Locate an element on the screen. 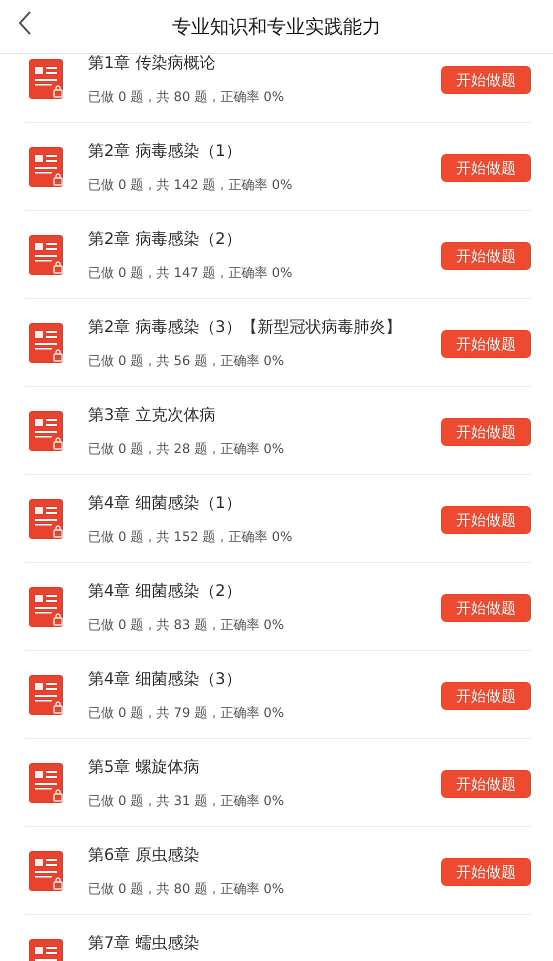 Image resolution: width=553 pixels, height=961 pixels. progress-text: 已做 0 题，共 28 题，正确率 0% is located at coordinates (186, 450).